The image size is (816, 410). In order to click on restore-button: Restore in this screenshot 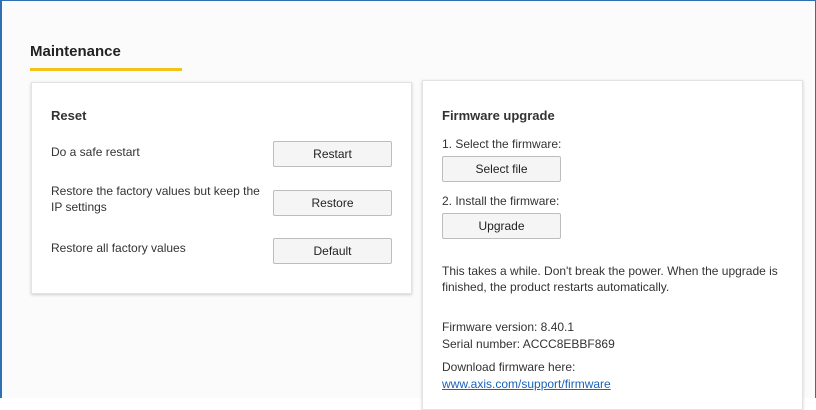, I will do `click(332, 203)`.